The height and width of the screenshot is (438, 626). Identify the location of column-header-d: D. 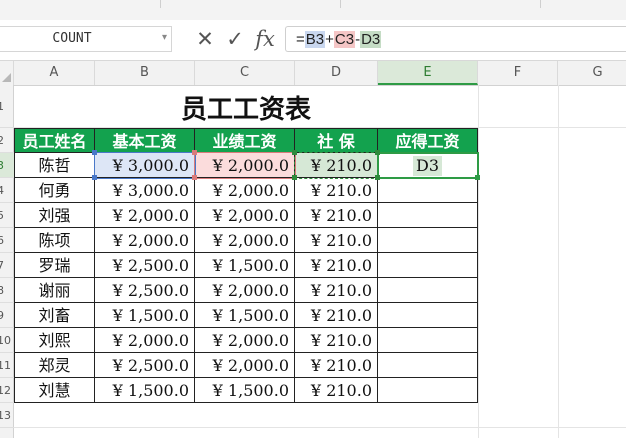
(336, 73).